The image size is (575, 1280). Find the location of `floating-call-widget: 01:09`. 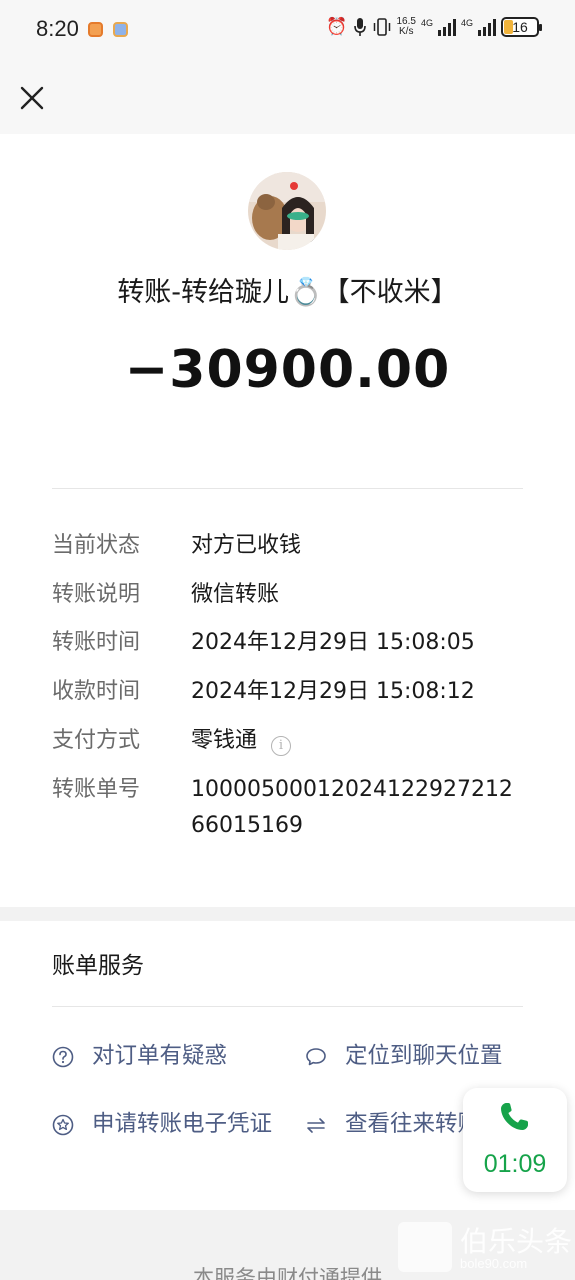

floating-call-widget: 01:09 is located at coordinates (515, 1140).